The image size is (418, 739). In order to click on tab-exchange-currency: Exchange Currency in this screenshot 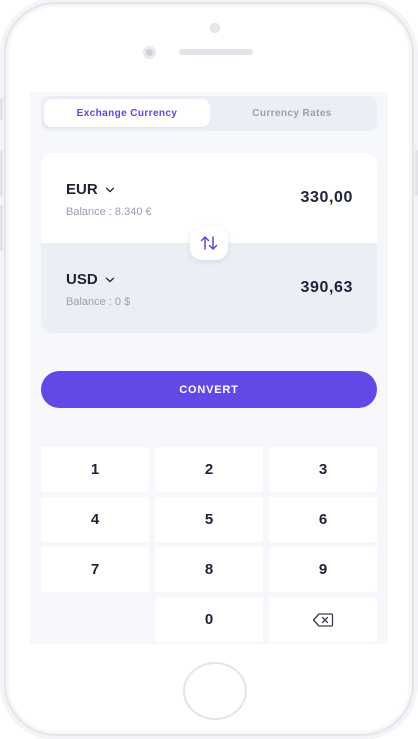, I will do `click(127, 113)`.